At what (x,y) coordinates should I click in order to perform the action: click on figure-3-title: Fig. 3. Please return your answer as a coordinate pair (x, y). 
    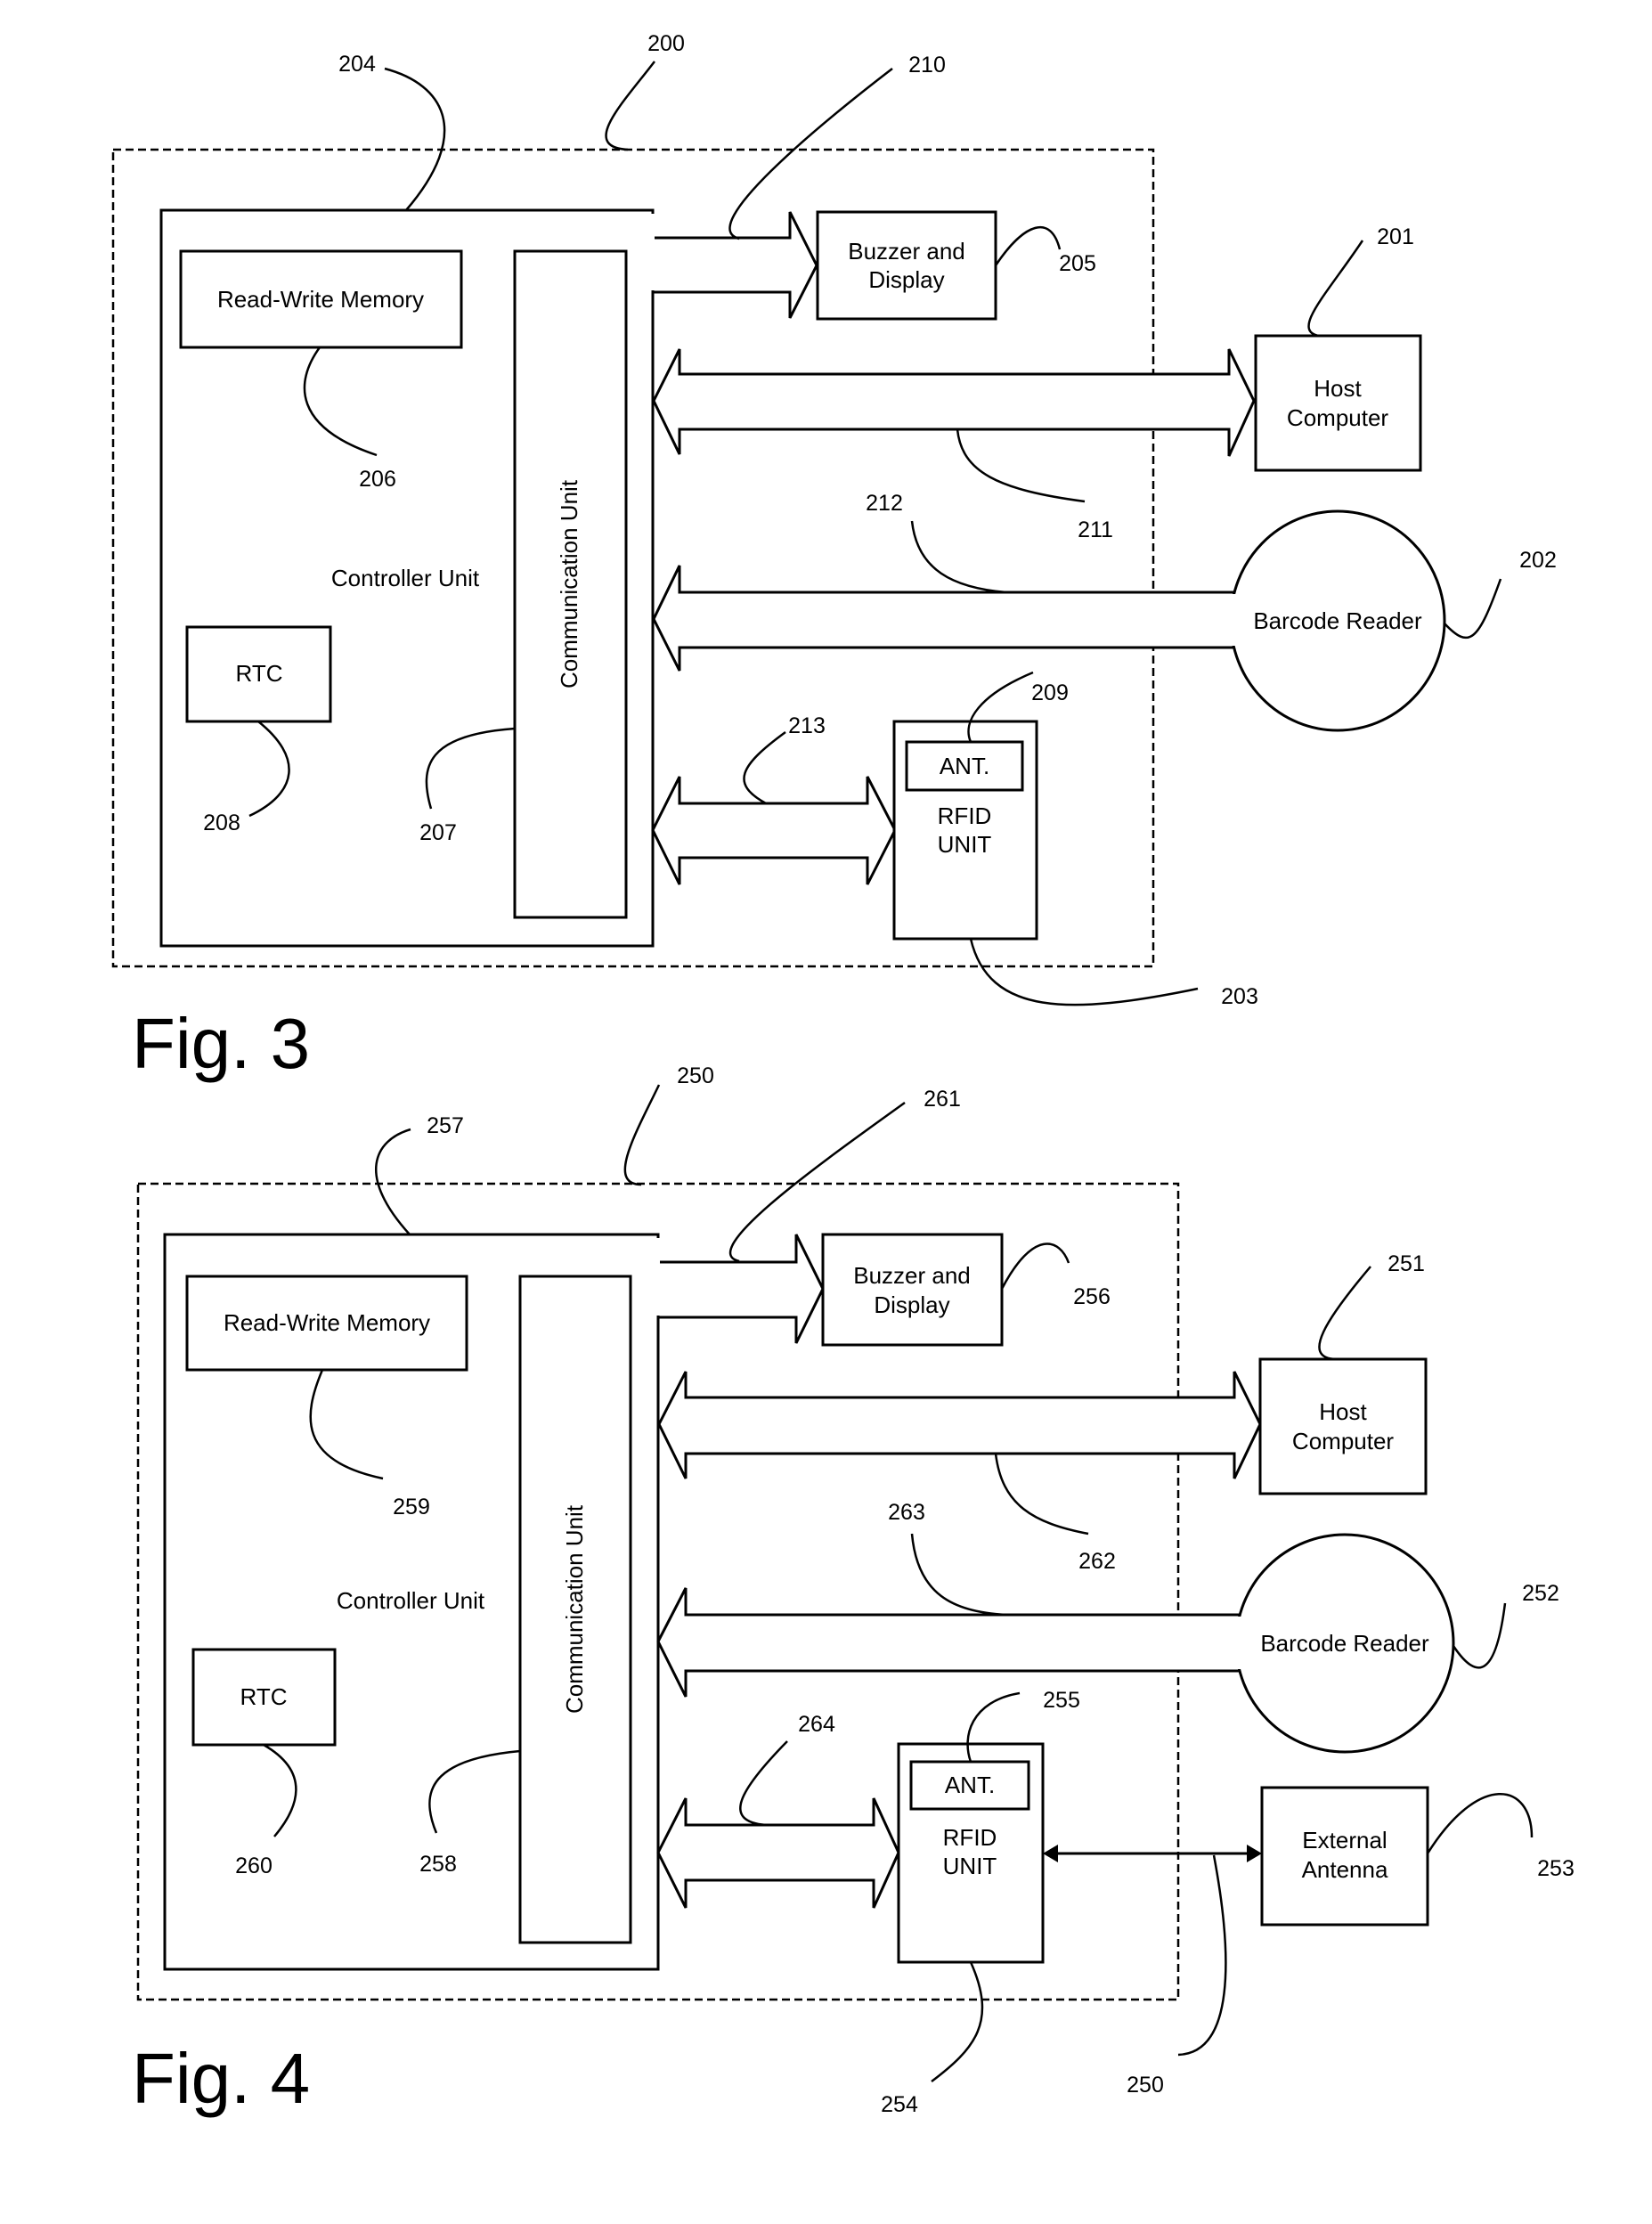
    Looking at the image, I should click on (221, 1043).